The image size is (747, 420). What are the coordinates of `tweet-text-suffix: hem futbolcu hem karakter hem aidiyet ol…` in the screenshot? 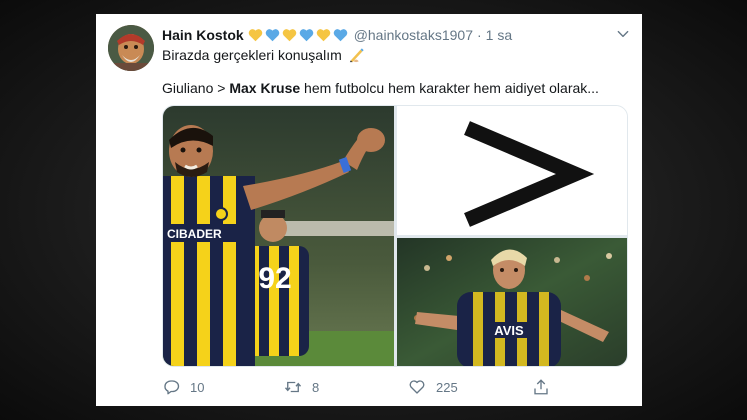 It's located at (449, 88).